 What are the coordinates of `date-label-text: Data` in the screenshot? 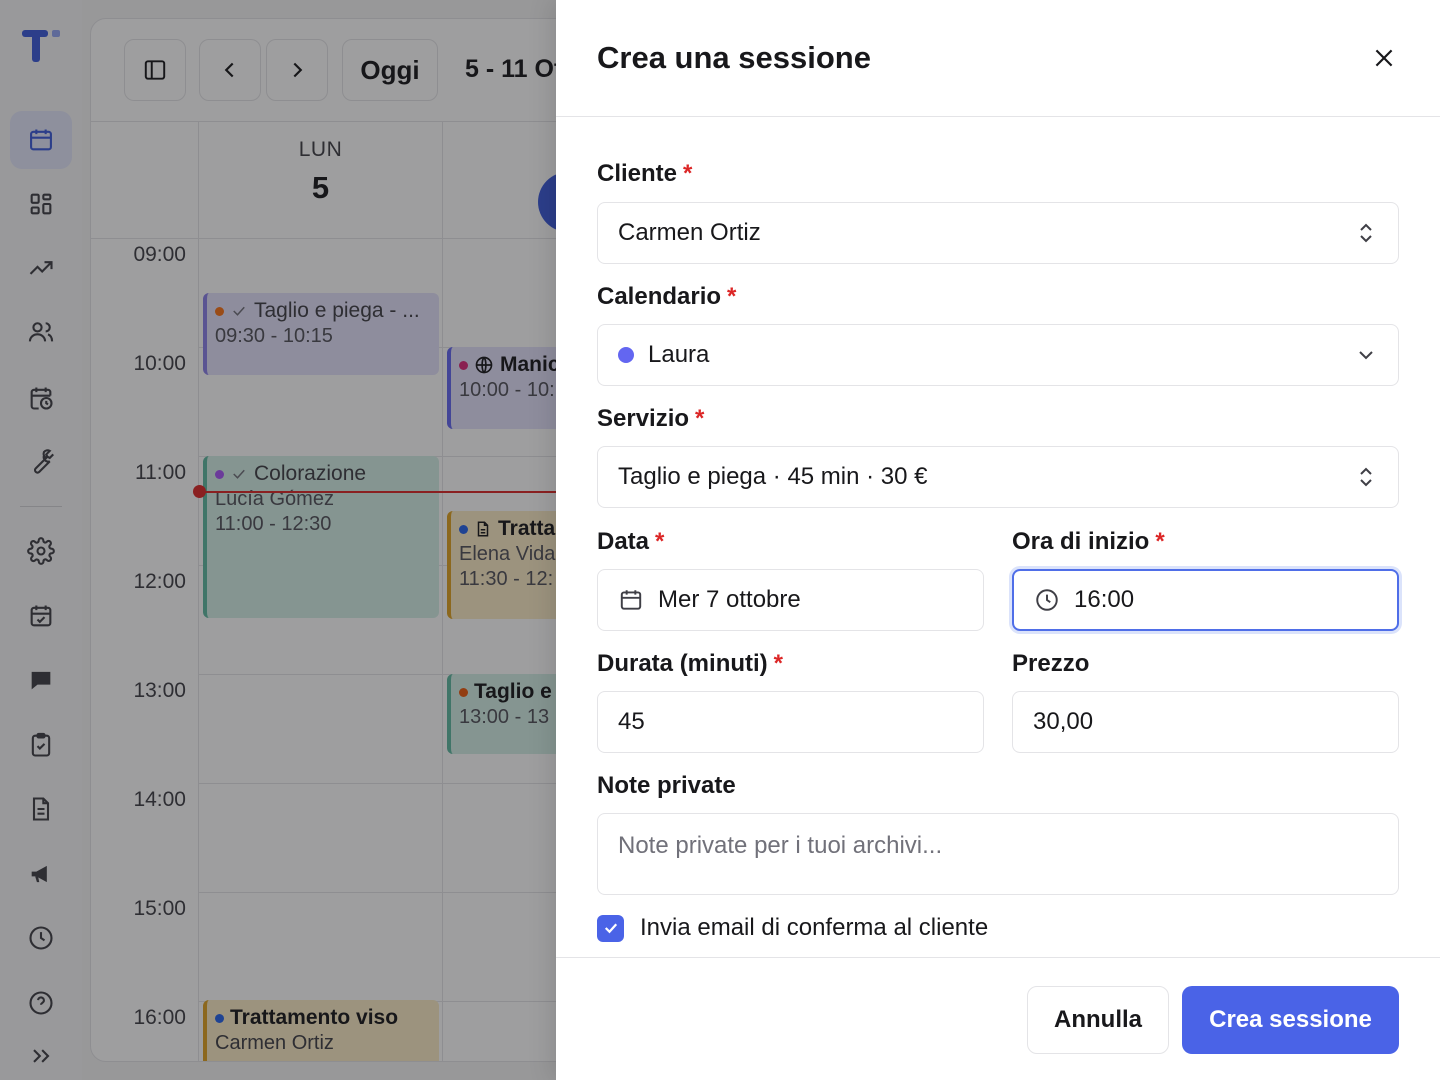 It's located at (623, 541).